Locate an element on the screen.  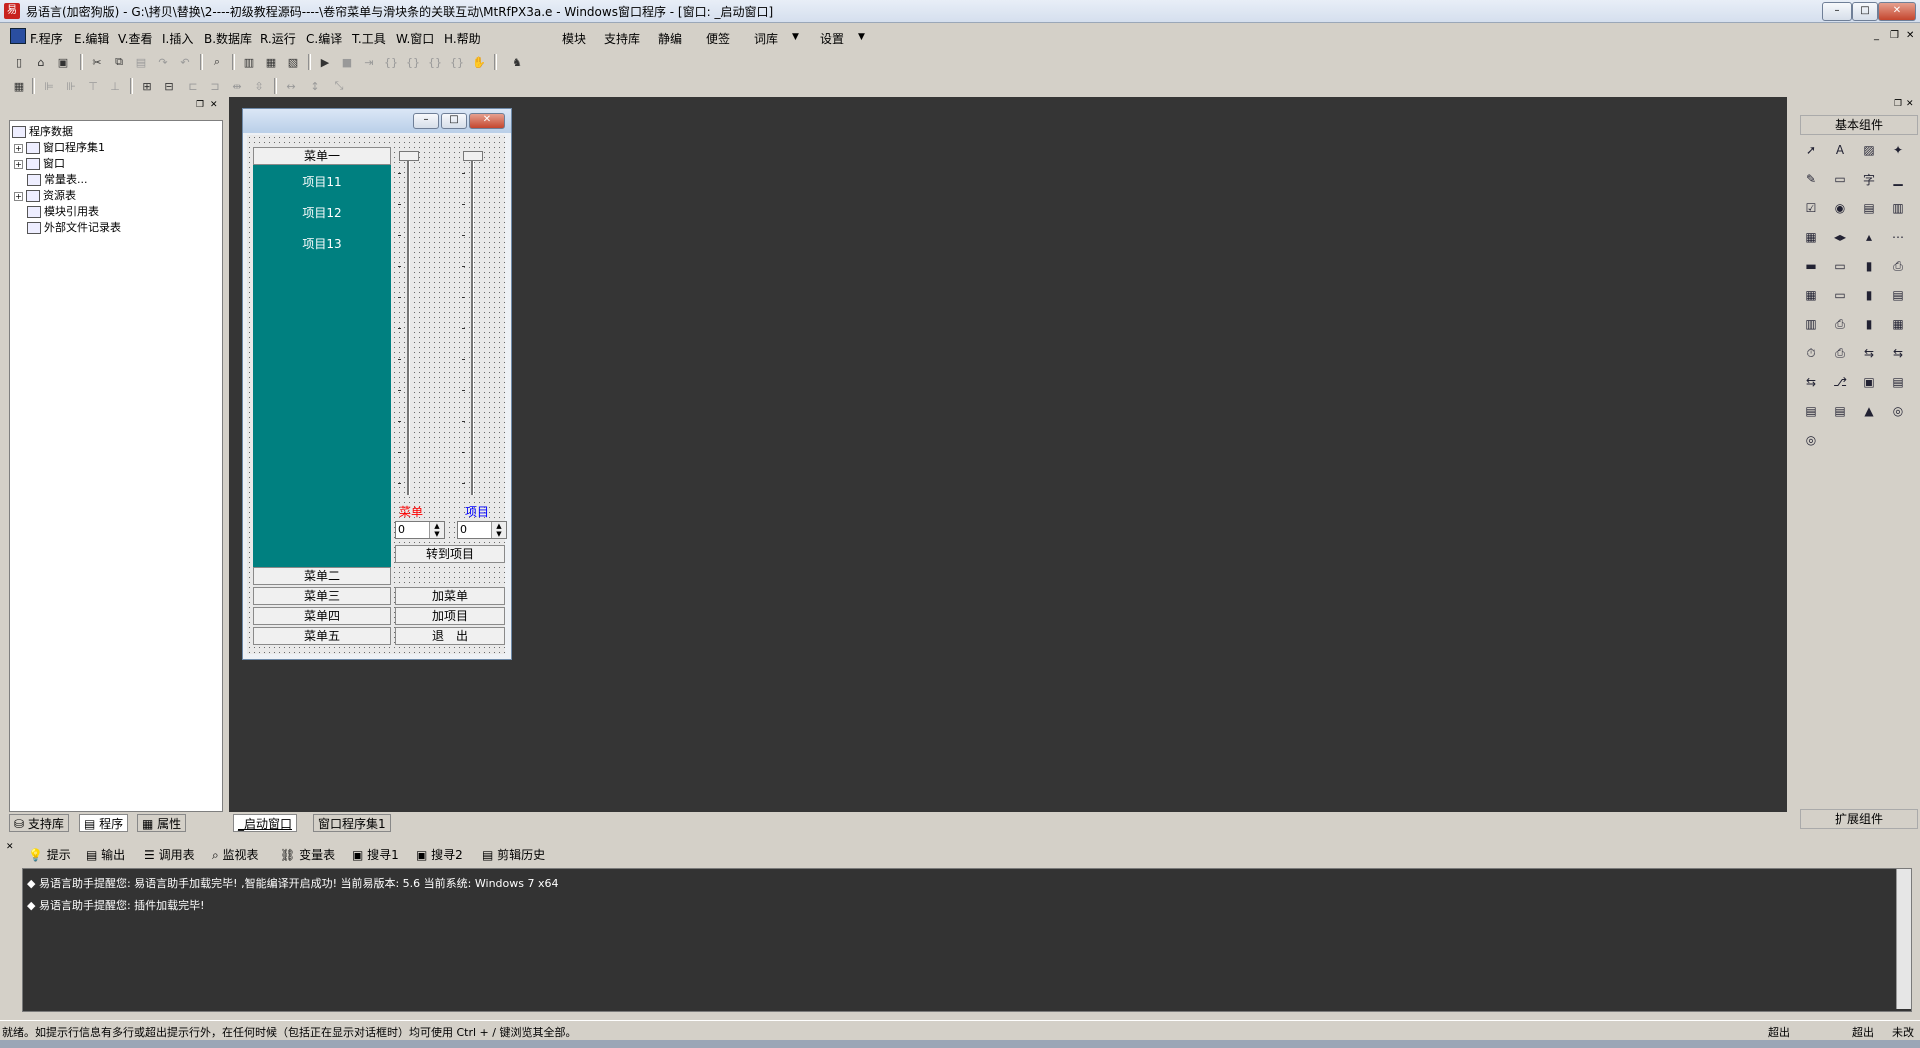
component-tool-icon: ◉ is located at coordinates (1840, 208).